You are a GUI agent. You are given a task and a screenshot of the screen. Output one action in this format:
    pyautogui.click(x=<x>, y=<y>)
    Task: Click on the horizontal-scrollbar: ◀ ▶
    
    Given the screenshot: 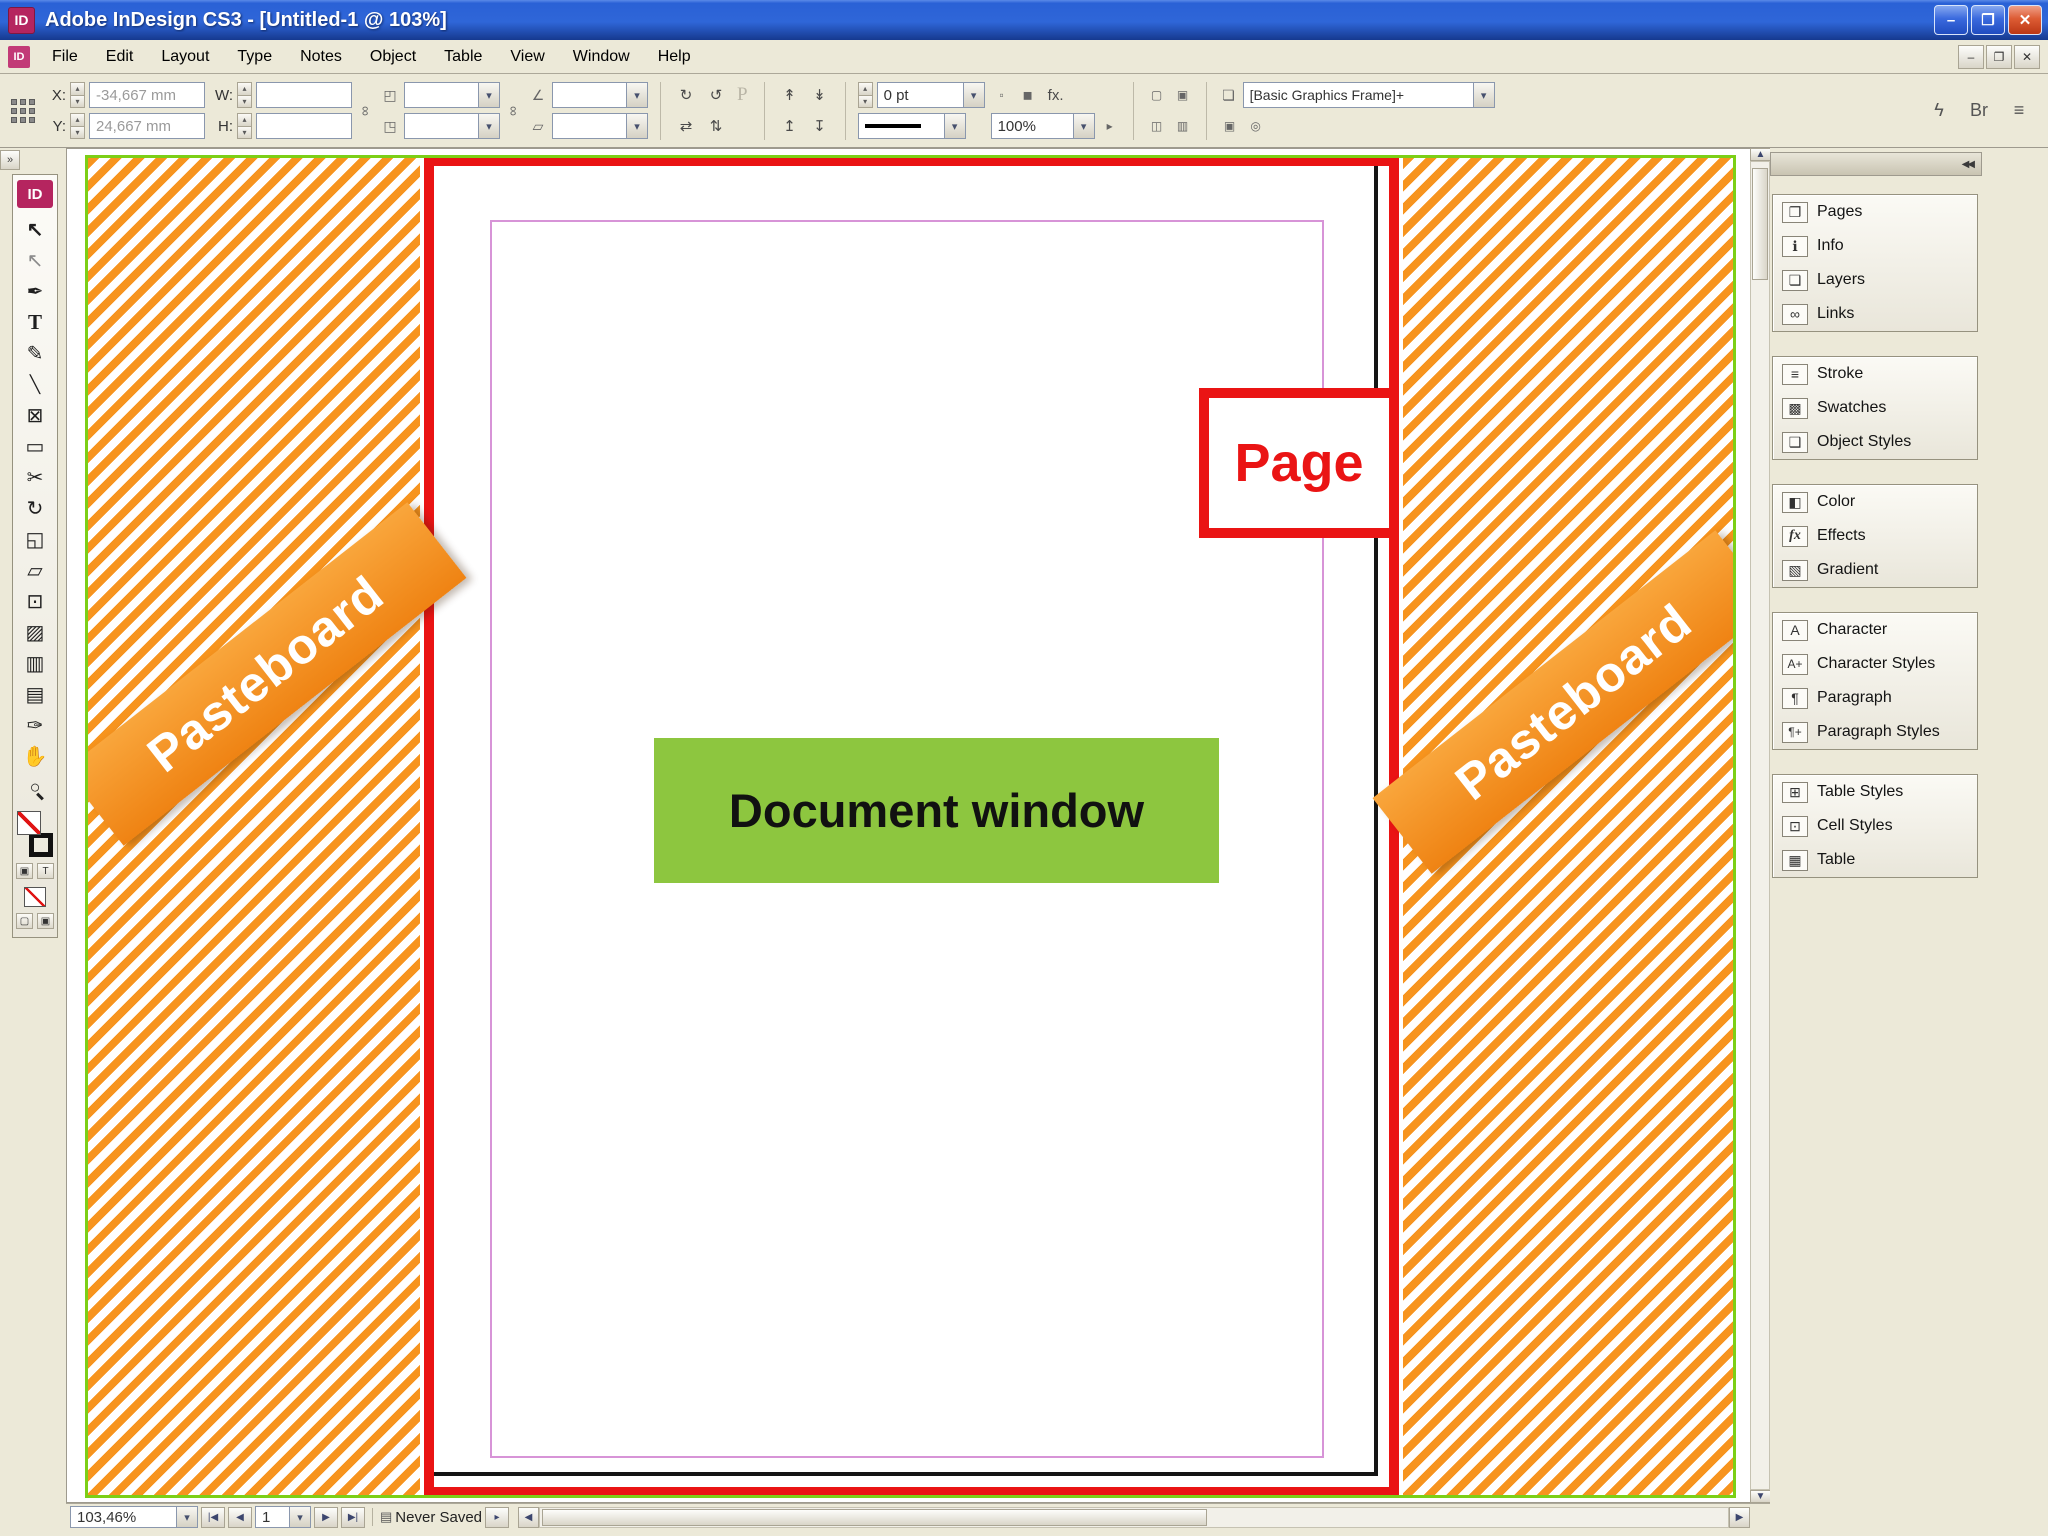 What is the action you would take?
    pyautogui.click(x=1134, y=1517)
    